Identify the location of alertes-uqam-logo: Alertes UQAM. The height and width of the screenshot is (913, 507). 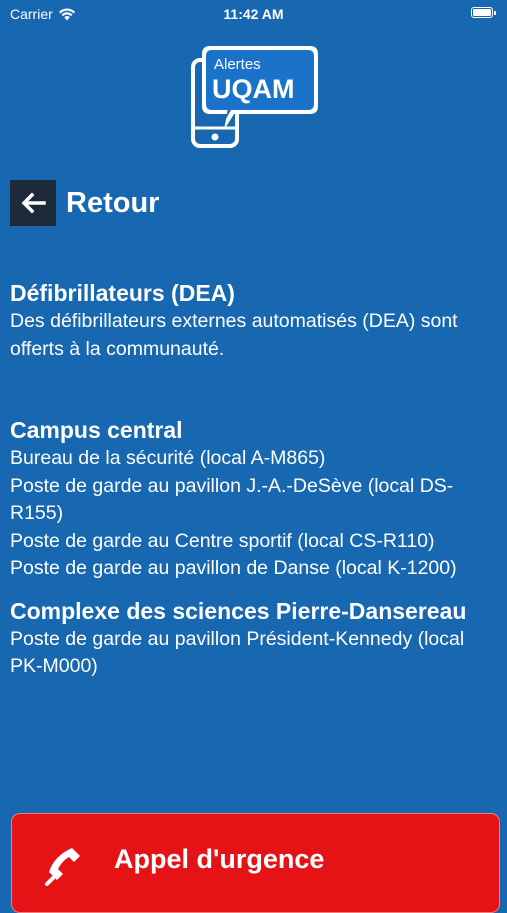
(254, 97).